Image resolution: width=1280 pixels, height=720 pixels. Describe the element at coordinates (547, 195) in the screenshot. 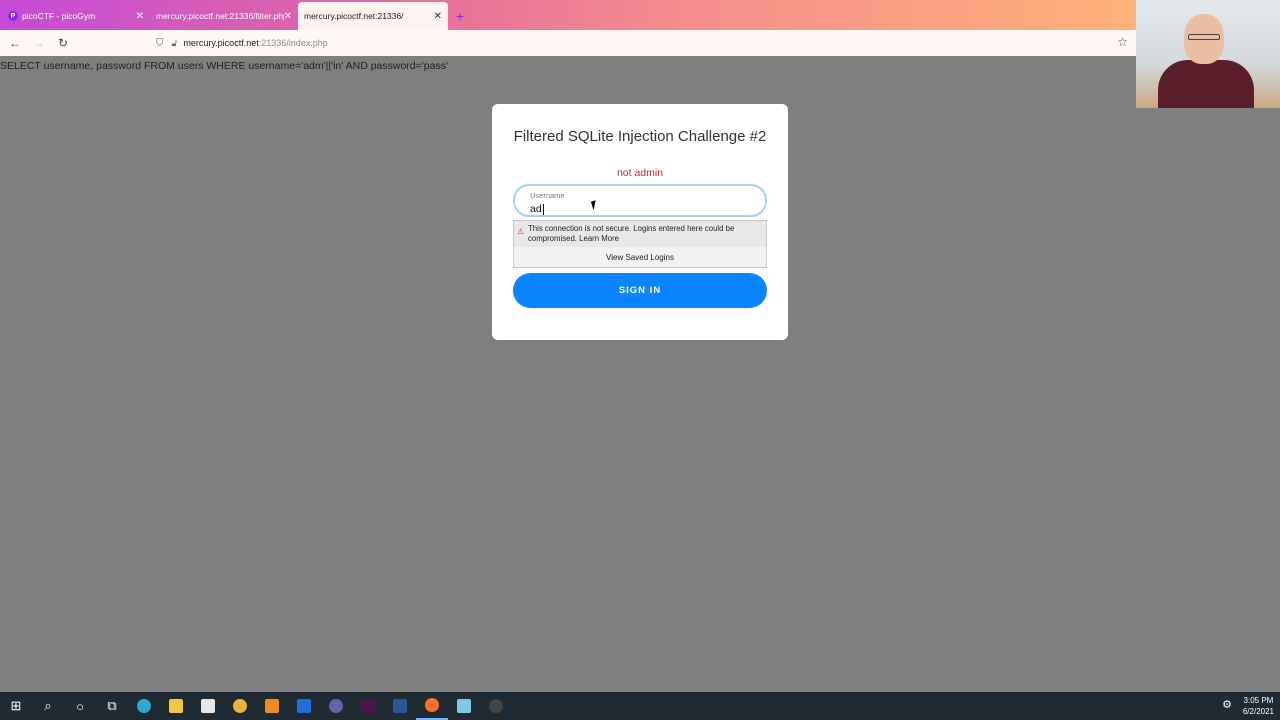

I see `username-label: Username` at that location.